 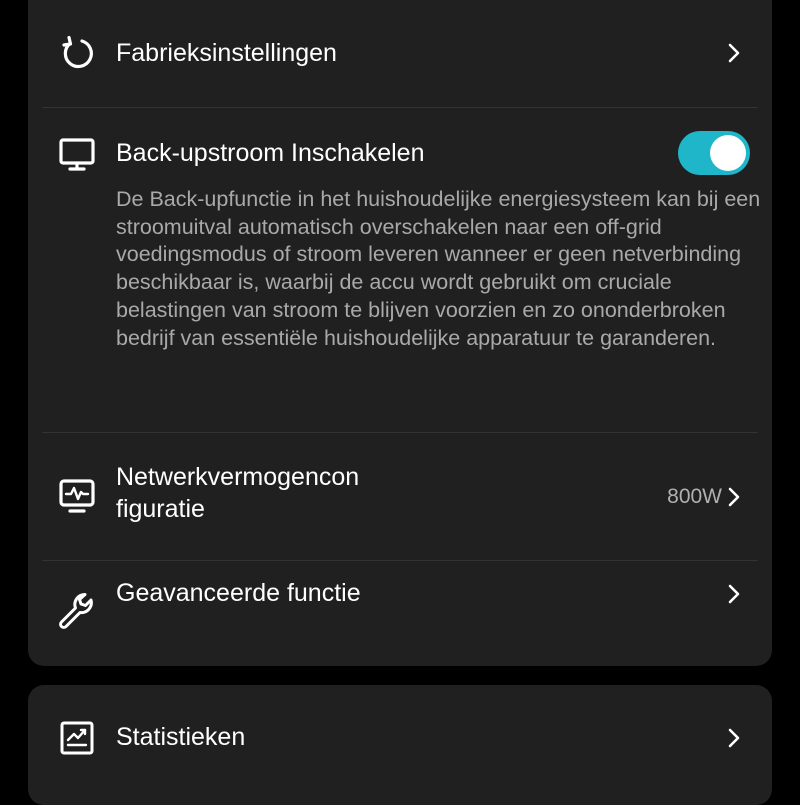 I want to click on advanced-function-label: Geavanceerde functie, so click(x=238, y=593).